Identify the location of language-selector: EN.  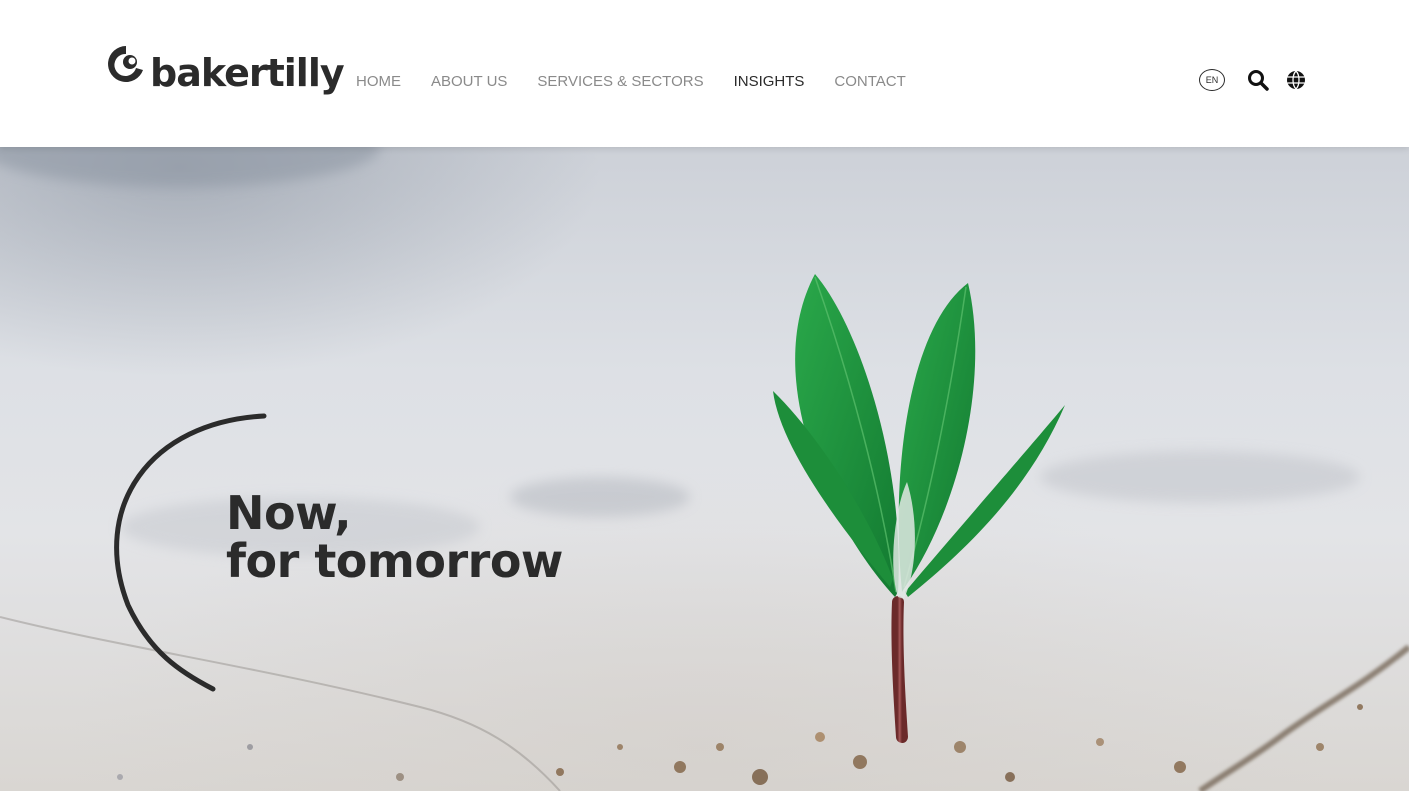
(1212, 80).